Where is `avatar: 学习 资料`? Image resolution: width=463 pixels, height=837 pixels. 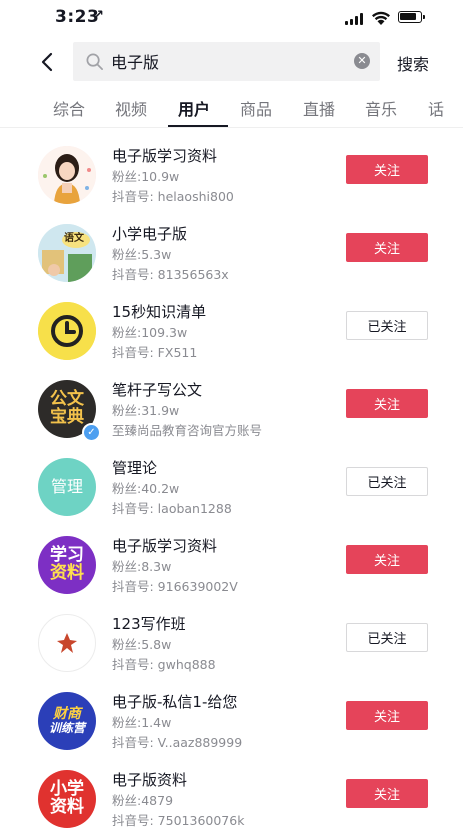
avatar: 学习 资料 is located at coordinates (67, 565).